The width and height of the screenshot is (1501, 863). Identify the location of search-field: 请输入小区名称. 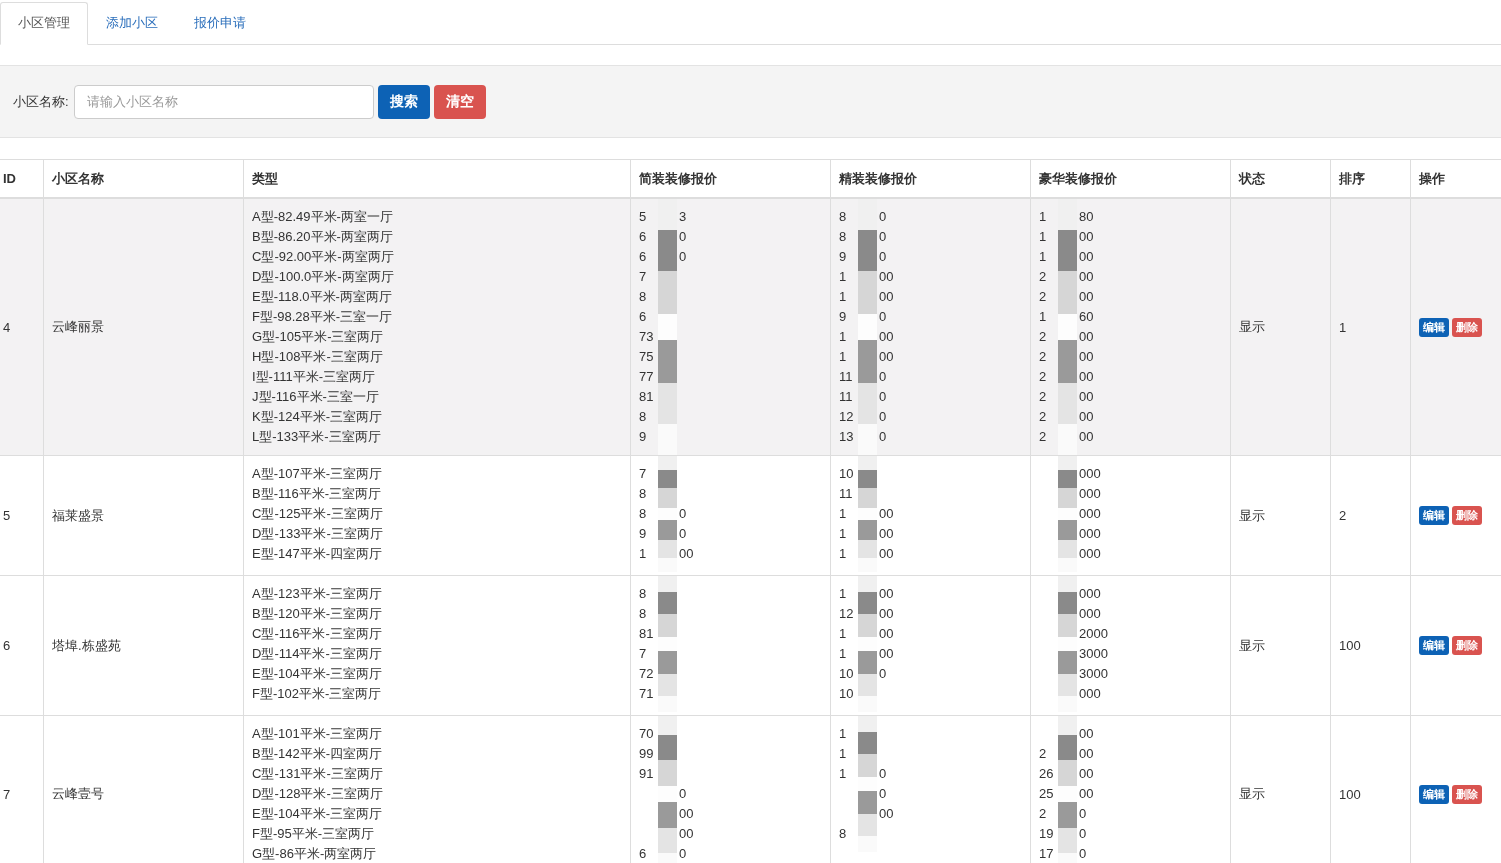
(223, 101).